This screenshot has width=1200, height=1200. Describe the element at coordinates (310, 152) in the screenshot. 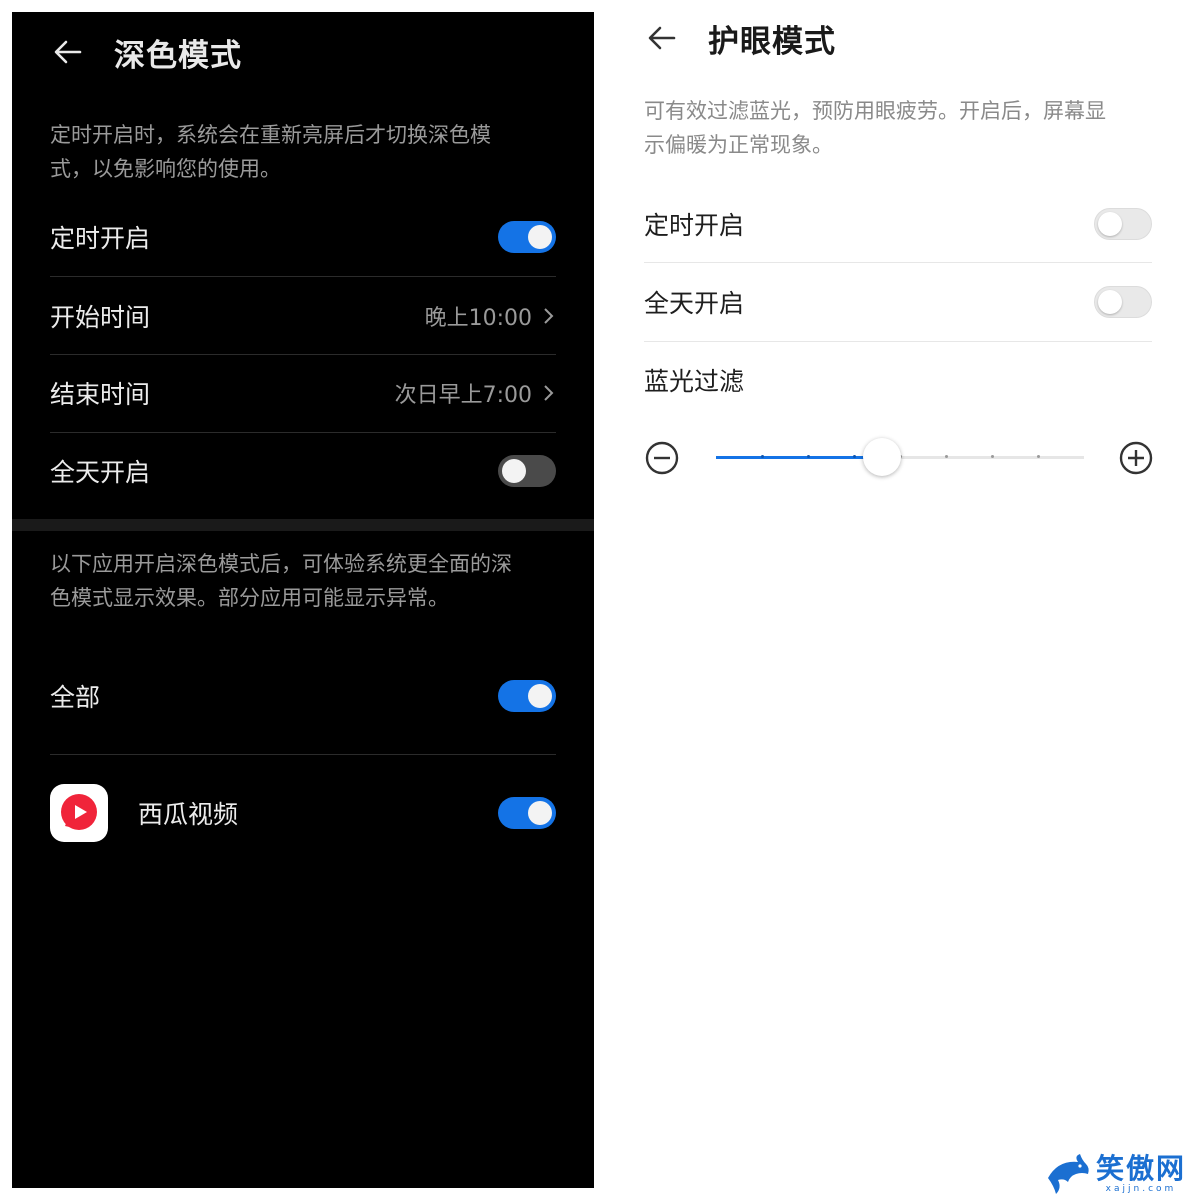

I see `schedule-description: 定时开启时，系统会在重新亮屏后才切换深色模 式，以免影响您的使用。` at that location.